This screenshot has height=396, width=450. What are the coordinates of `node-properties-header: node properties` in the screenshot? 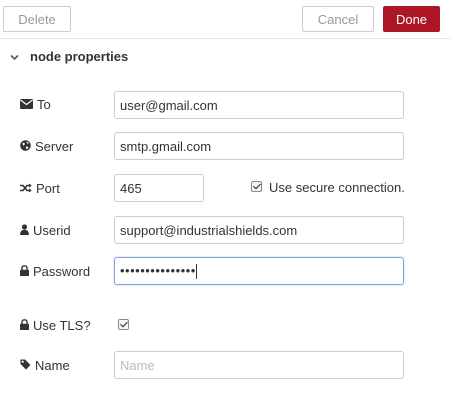 It's located at (69, 56).